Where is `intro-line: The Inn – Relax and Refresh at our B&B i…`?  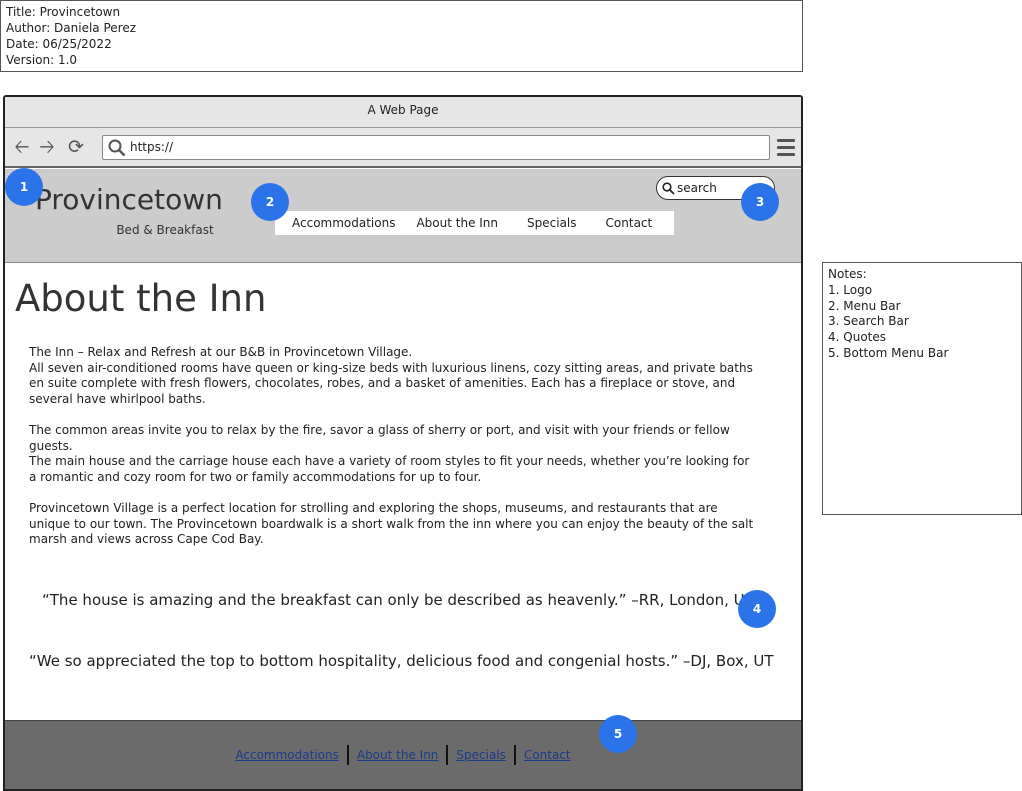 intro-line: The Inn – Relax and Refresh at our B&B i… is located at coordinates (221, 352).